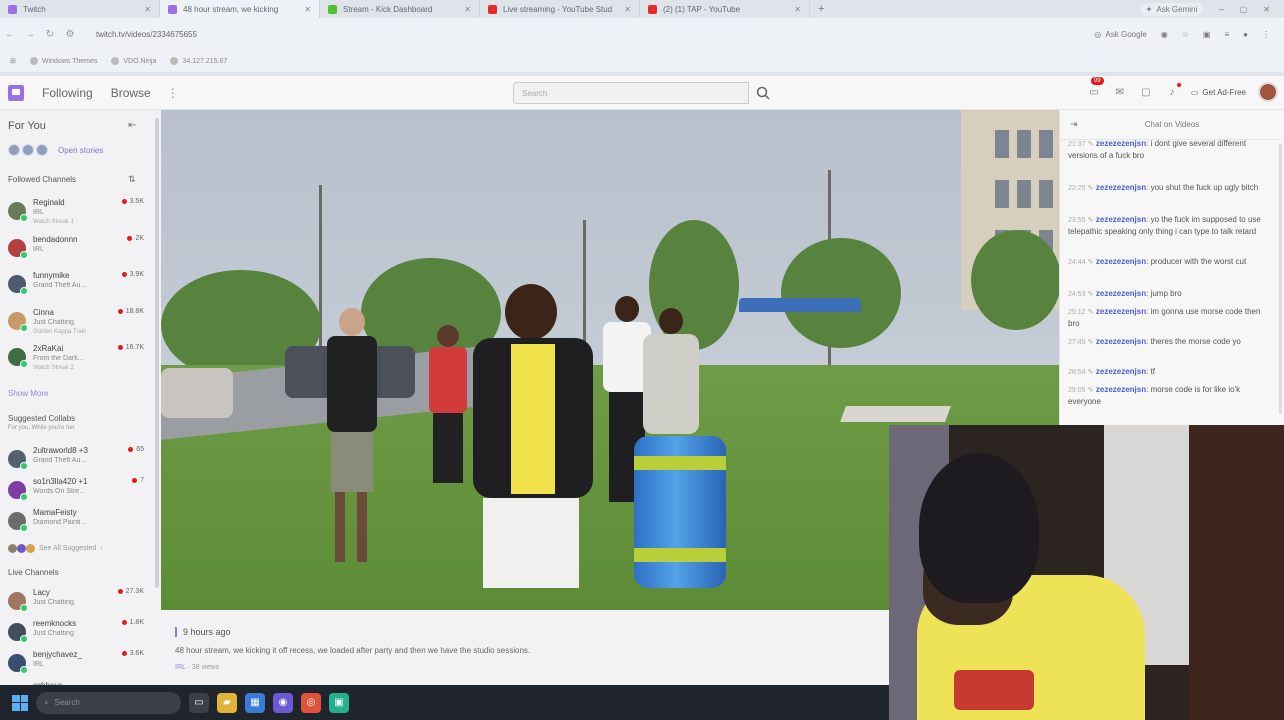 The image size is (1284, 720). I want to click on chat-bubble-icon: ▢, so click(1146, 92).